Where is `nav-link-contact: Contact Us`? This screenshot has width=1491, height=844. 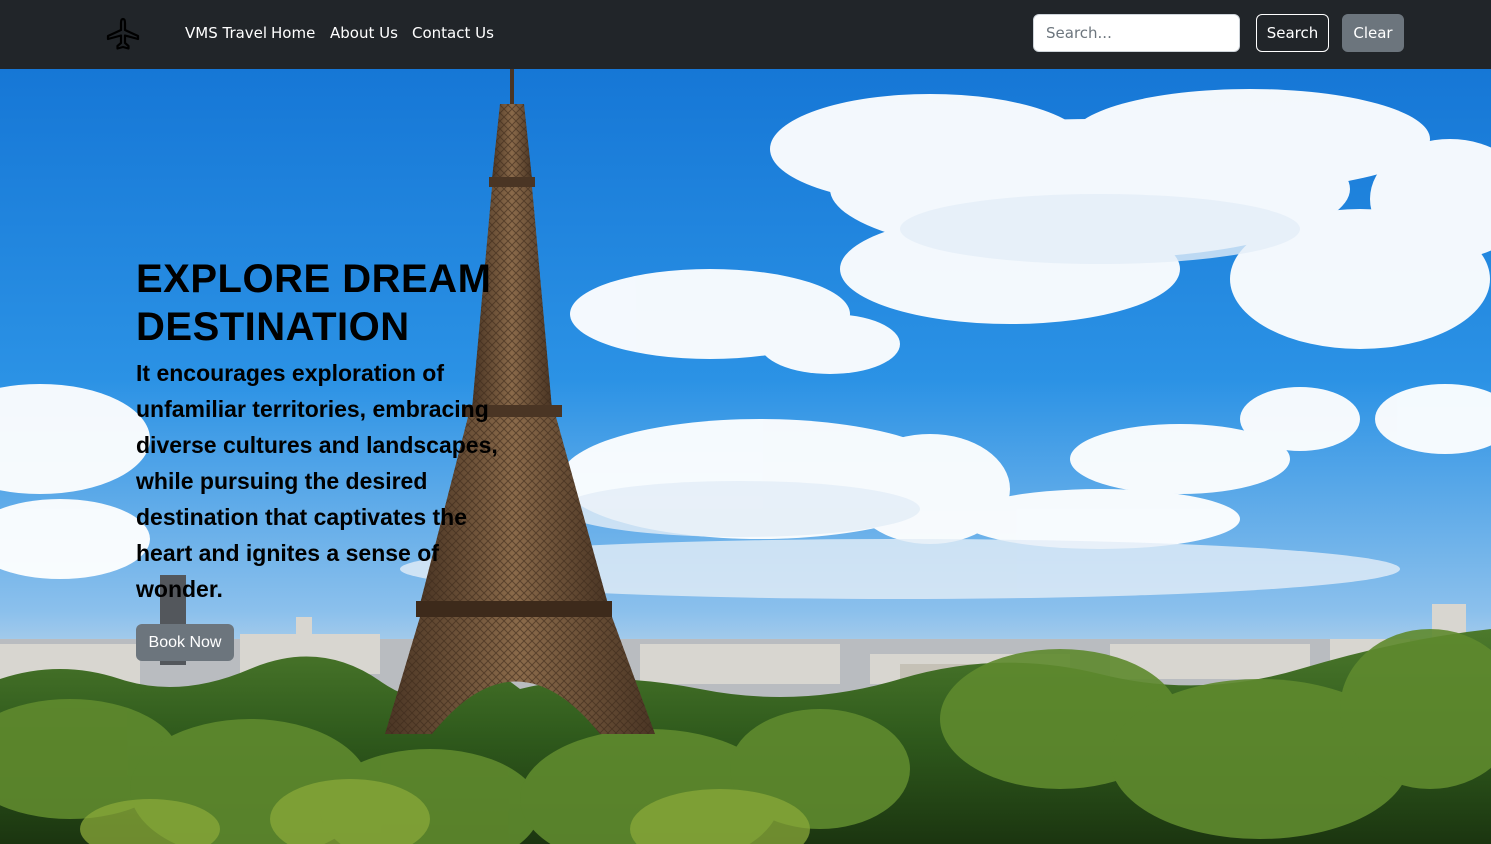
nav-link-contact: Contact Us is located at coordinates (453, 33).